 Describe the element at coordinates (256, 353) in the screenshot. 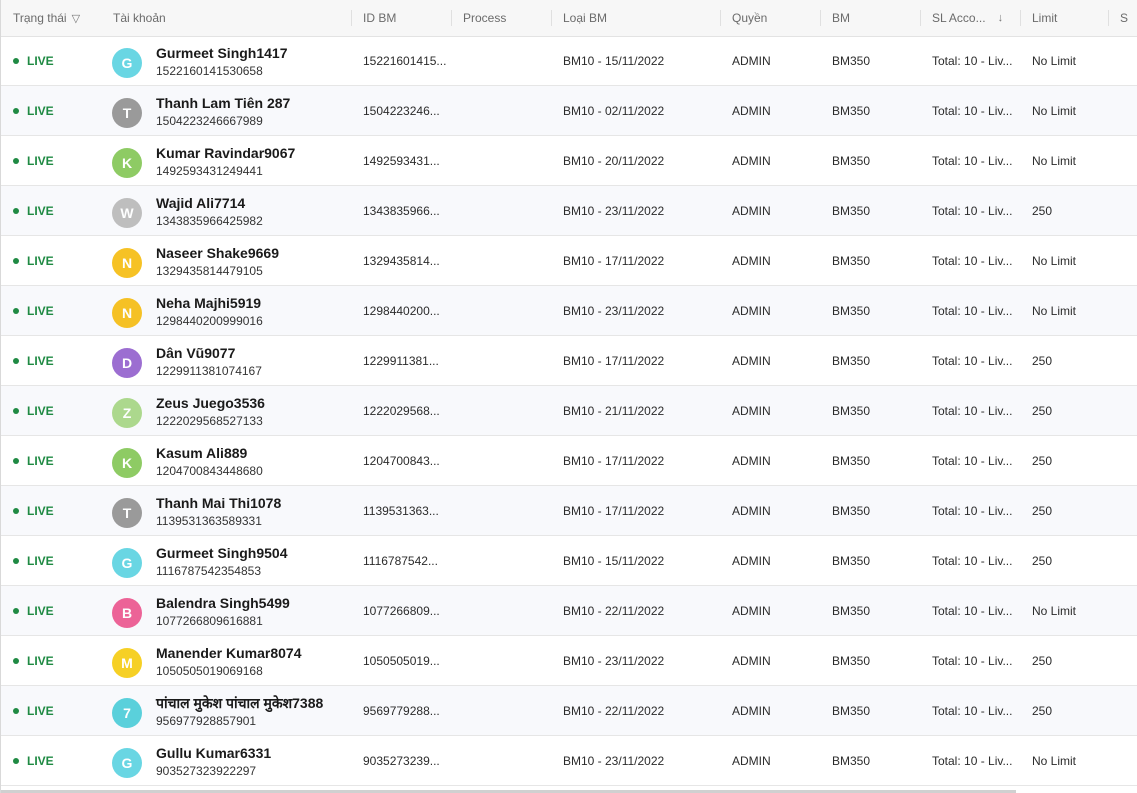

I see `account-name: Dân Vũ9077` at that location.